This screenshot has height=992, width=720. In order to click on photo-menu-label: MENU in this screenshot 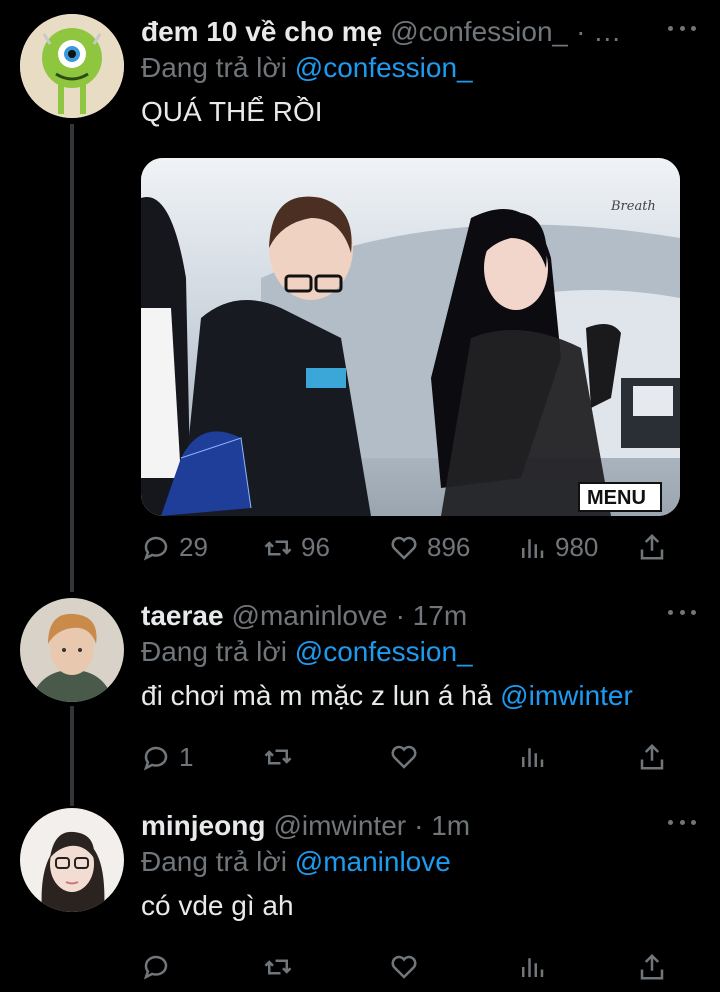, I will do `click(616, 498)`.